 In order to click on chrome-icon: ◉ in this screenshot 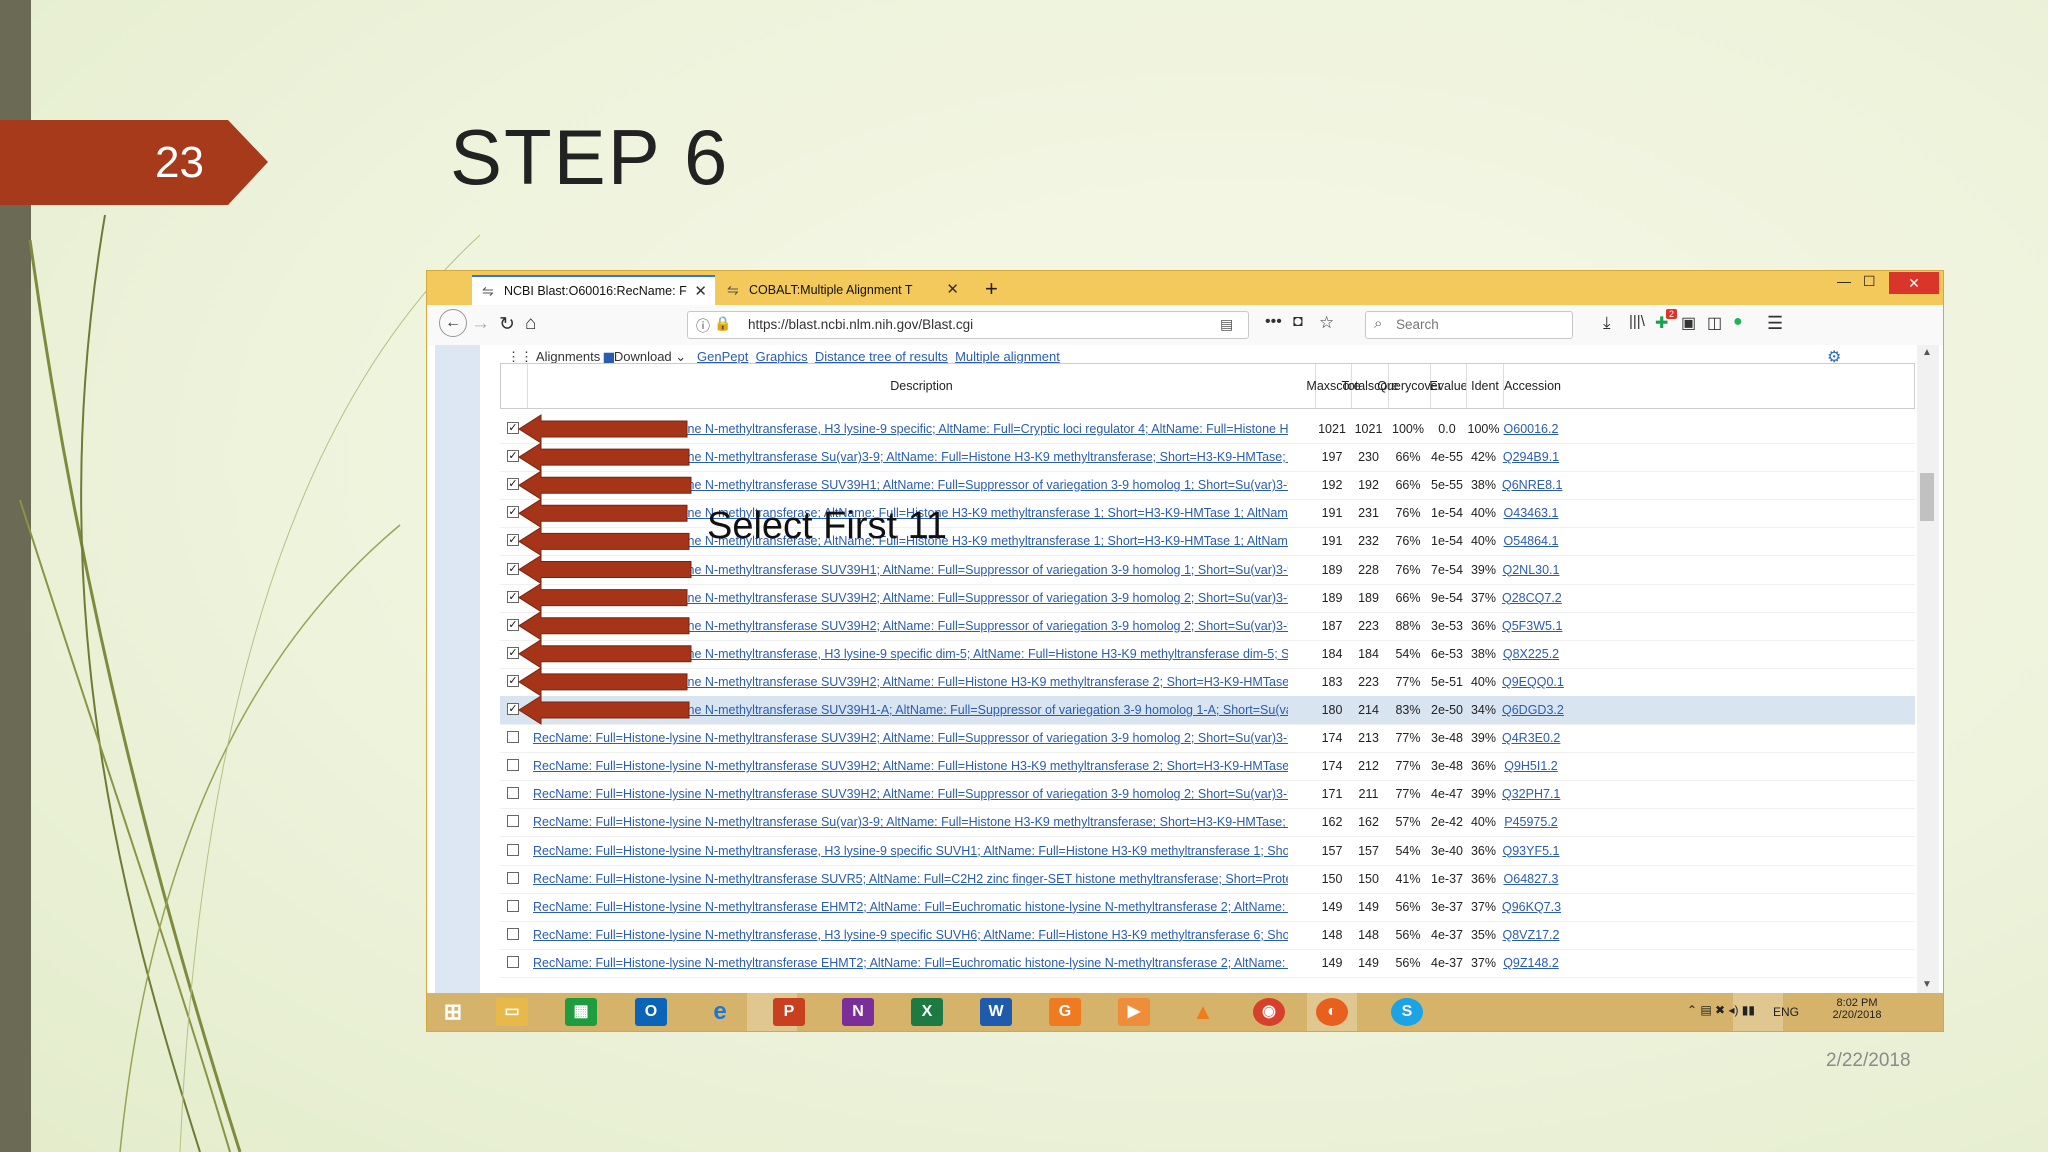, I will do `click(1269, 1012)`.